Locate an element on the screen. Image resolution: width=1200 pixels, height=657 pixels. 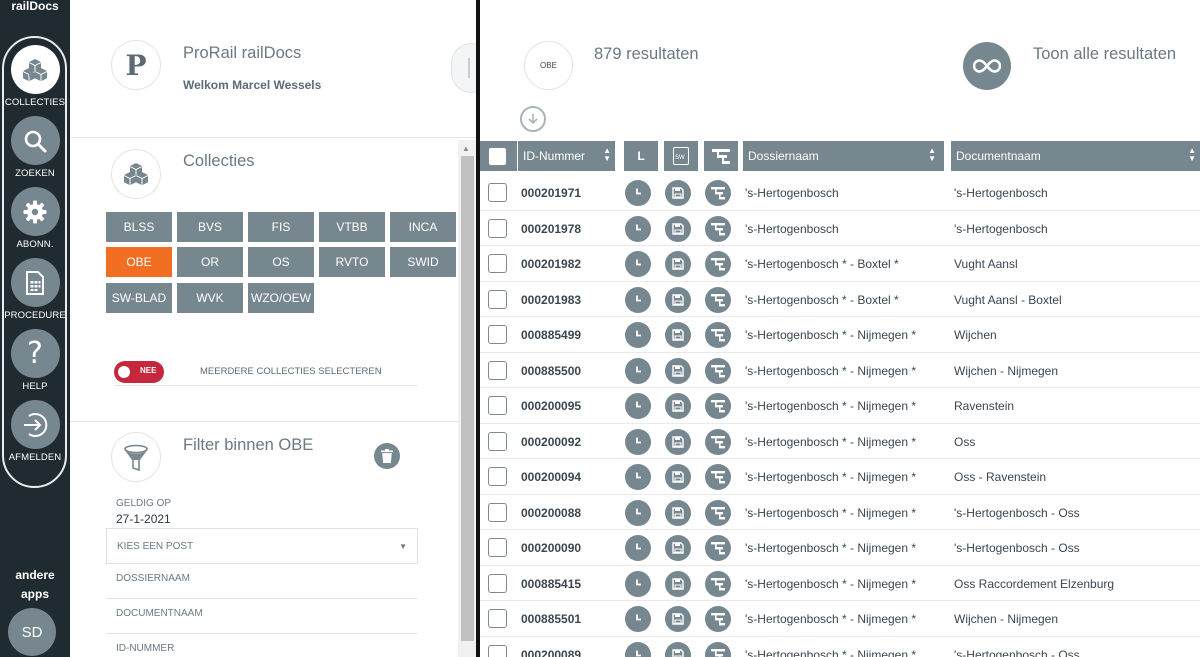
post-select: KIES EEN POST ▼ is located at coordinates (262, 546).